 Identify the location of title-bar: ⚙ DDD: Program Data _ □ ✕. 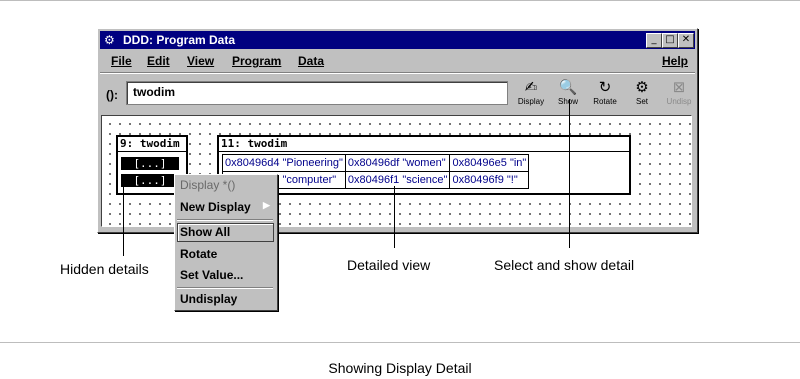
(397, 40).